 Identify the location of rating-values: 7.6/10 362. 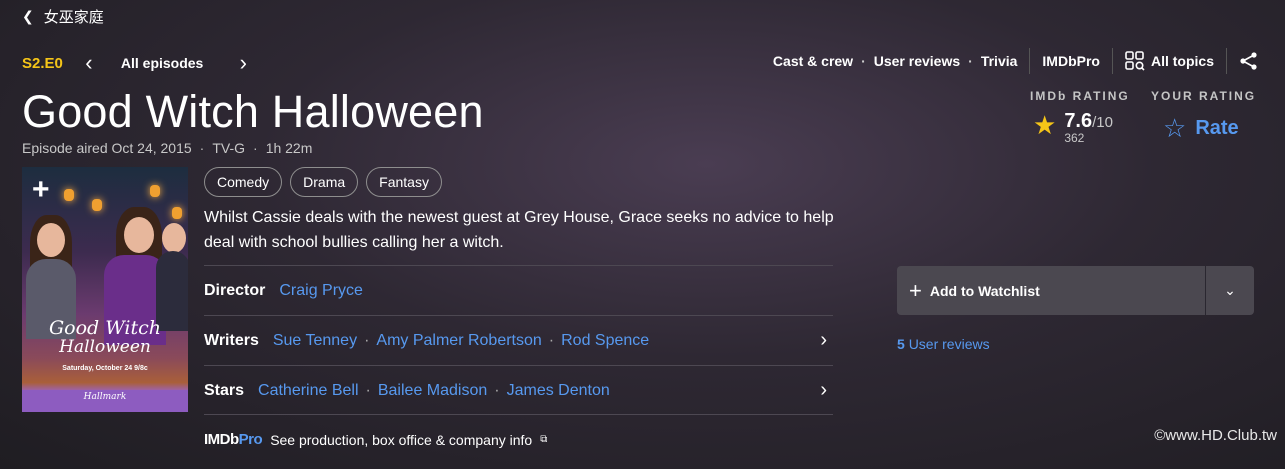
(1088, 127).